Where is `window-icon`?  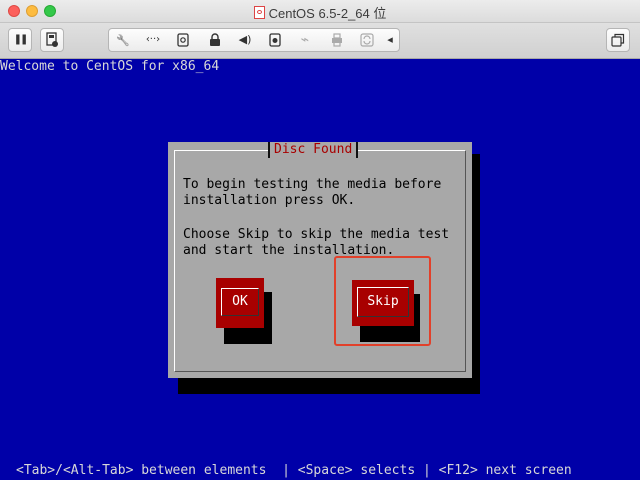
window-icon is located at coordinates (618, 40).